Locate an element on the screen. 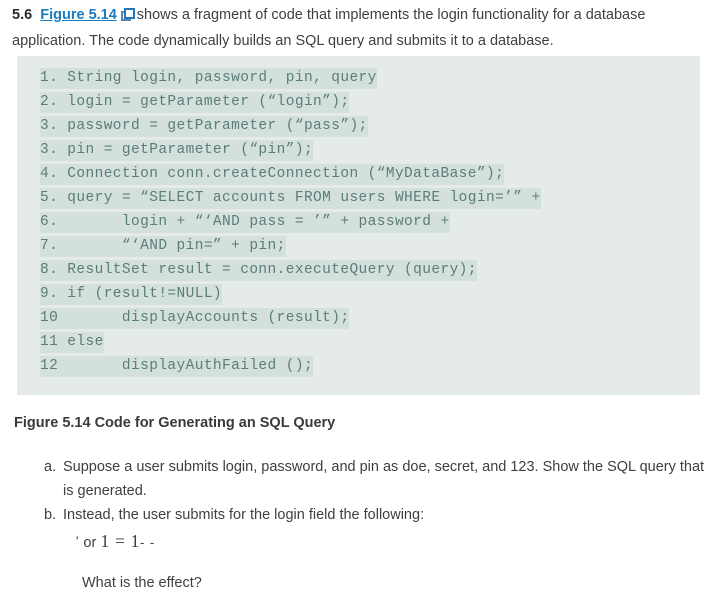 This screenshot has height=606, width=725. code-line: 10 displayAccounts (result); is located at coordinates (358, 318).